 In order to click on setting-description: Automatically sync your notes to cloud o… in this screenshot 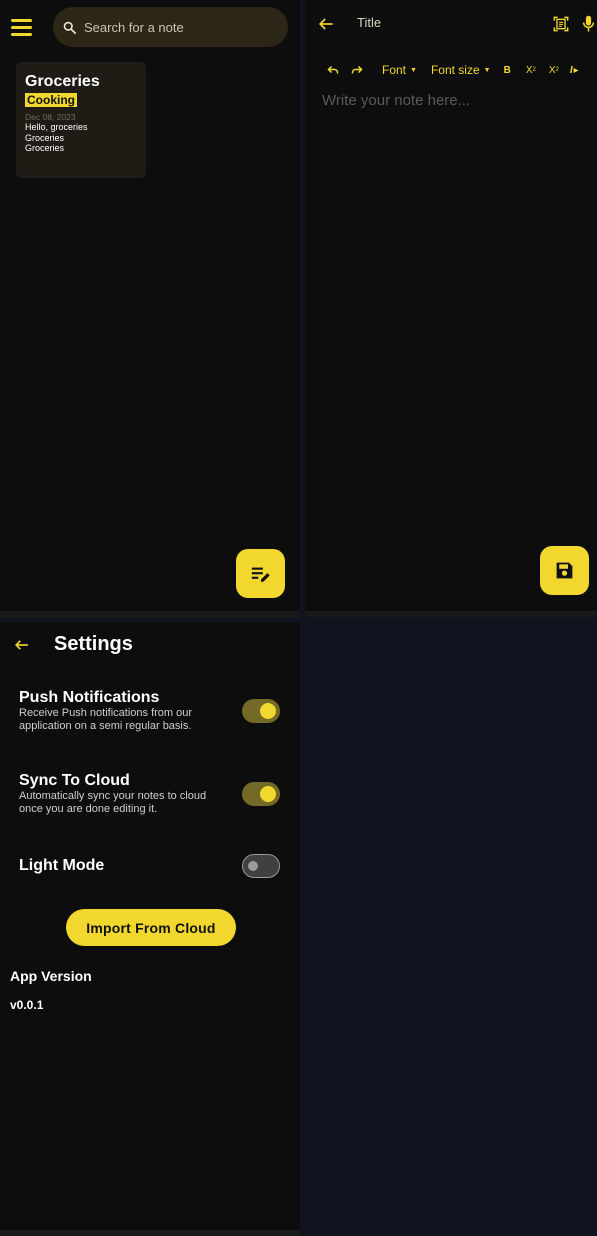, I will do `click(113, 802)`.